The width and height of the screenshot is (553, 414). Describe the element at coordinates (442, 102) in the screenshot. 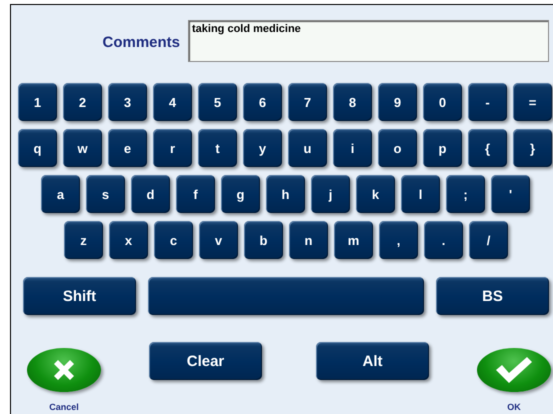

I see `keyboard-key: 0` at that location.